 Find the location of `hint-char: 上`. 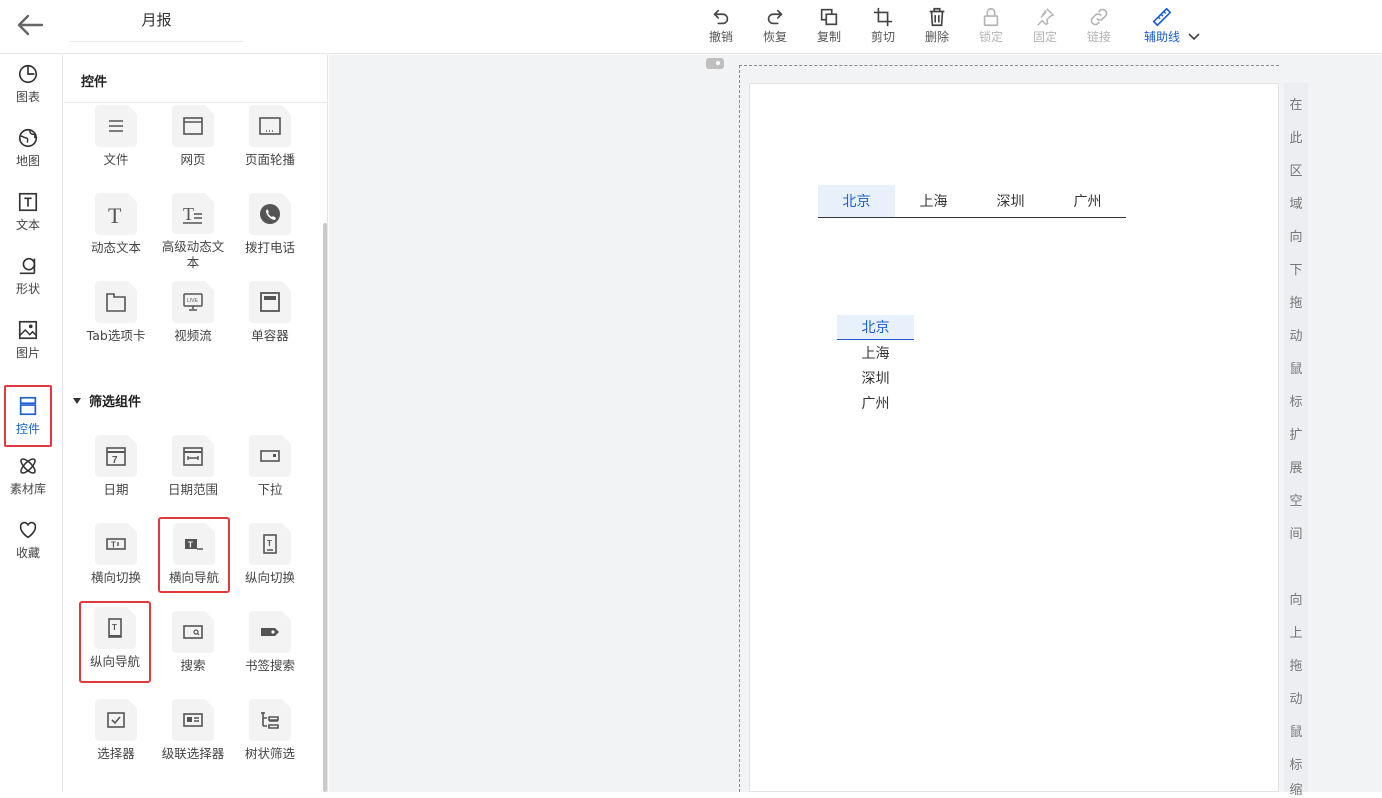

hint-char: 上 is located at coordinates (1296, 633).